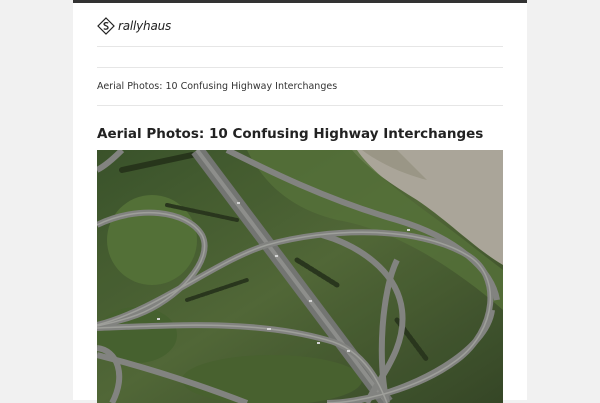 The width and height of the screenshot is (600, 403). What do you see at coordinates (106, 26) in the screenshot?
I see `diamond-s-logo-icon` at bounding box center [106, 26].